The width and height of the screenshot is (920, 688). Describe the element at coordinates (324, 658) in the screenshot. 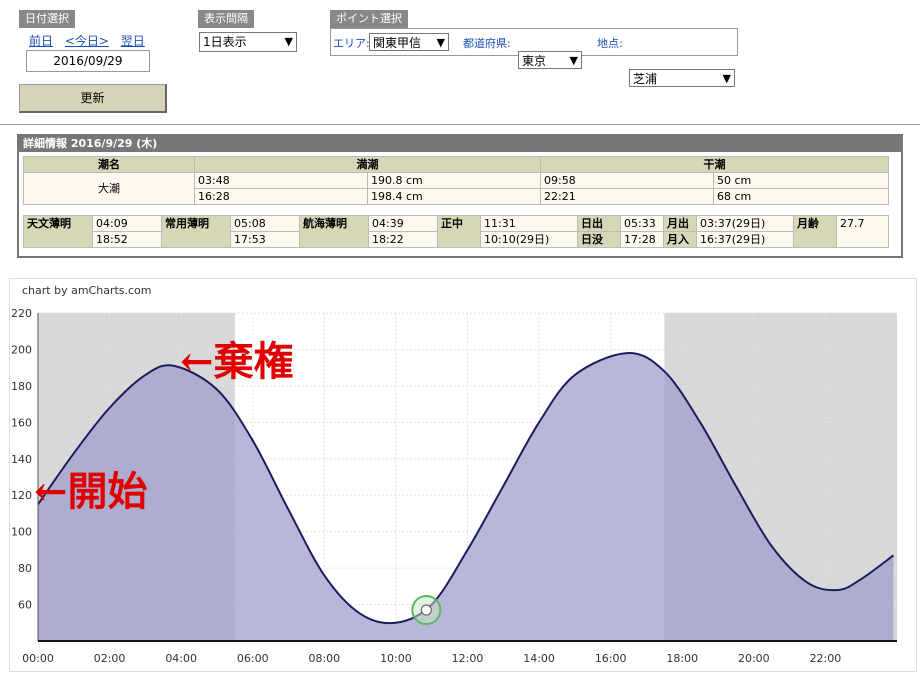

I see `x-tick-label: 08:00` at that location.